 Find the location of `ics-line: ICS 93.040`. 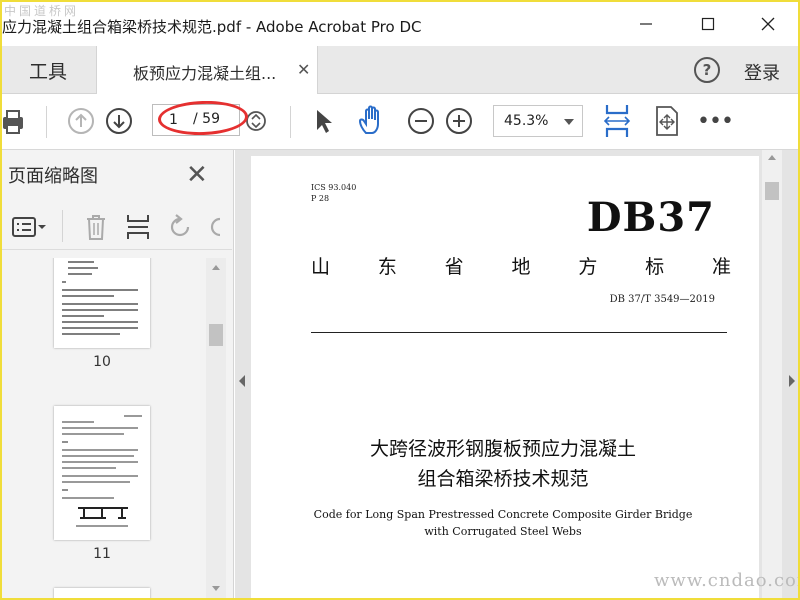

ics-line: ICS 93.040 is located at coordinates (334, 187).